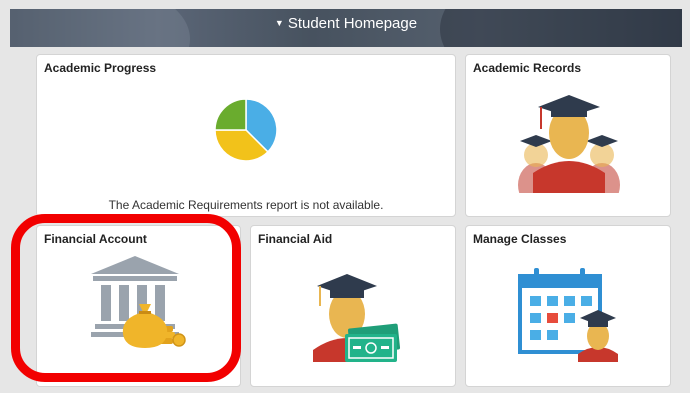 The height and width of the screenshot is (393, 690). I want to click on tile-title: Manage Classes, so click(520, 239).